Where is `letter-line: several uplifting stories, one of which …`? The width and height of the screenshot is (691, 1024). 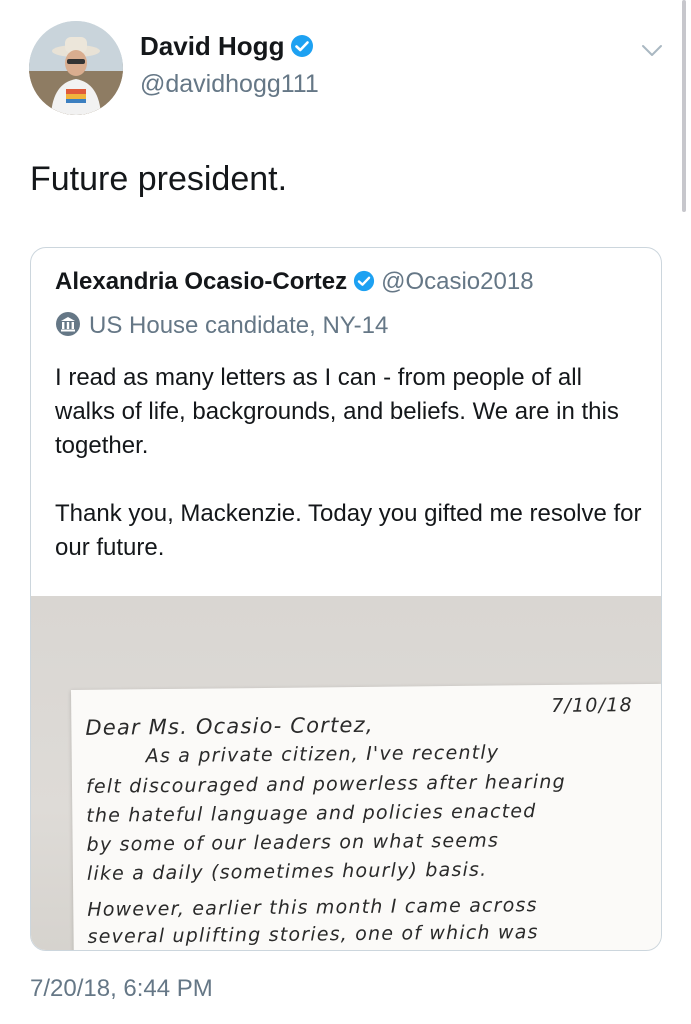 letter-line: several uplifting stories, one of which … is located at coordinates (313, 934).